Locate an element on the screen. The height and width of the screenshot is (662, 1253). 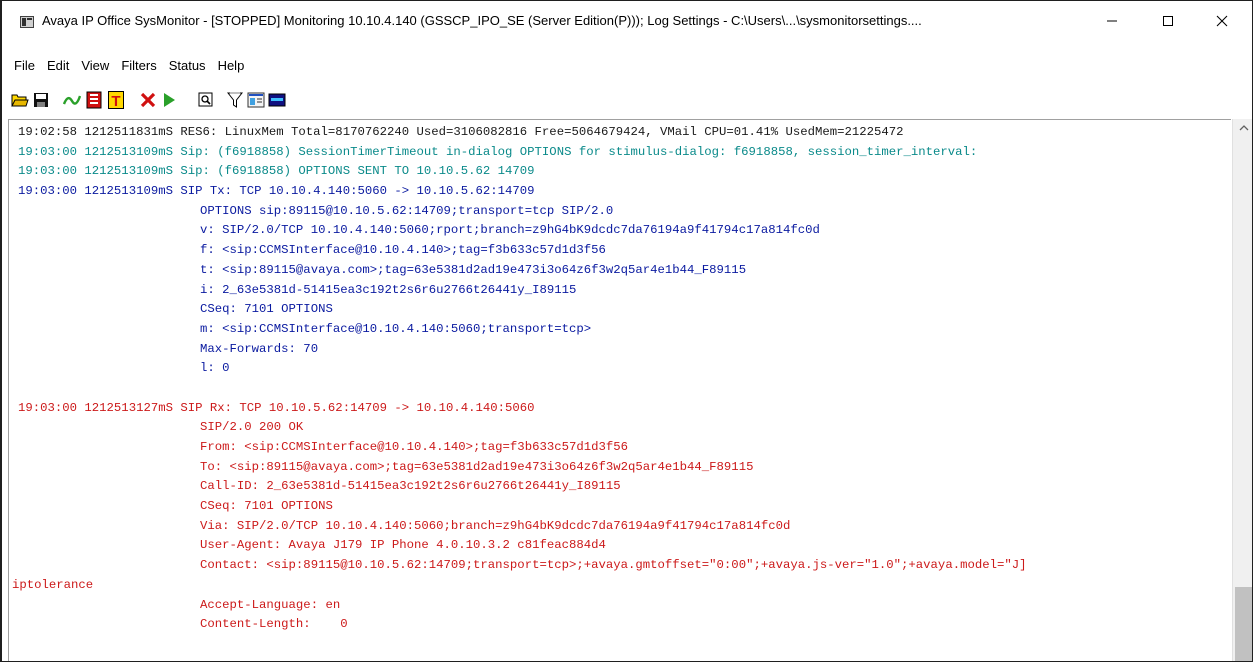
minimize-icon is located at coordinates (1112, 21).